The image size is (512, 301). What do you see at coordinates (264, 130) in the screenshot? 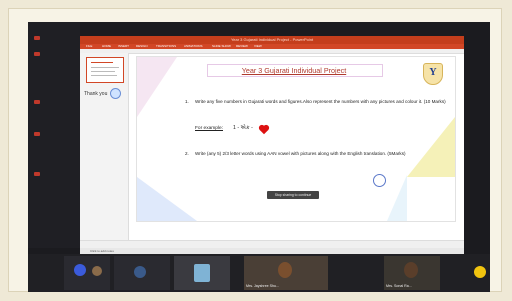
I see `heart-icon` at bounding box center [264, 130].